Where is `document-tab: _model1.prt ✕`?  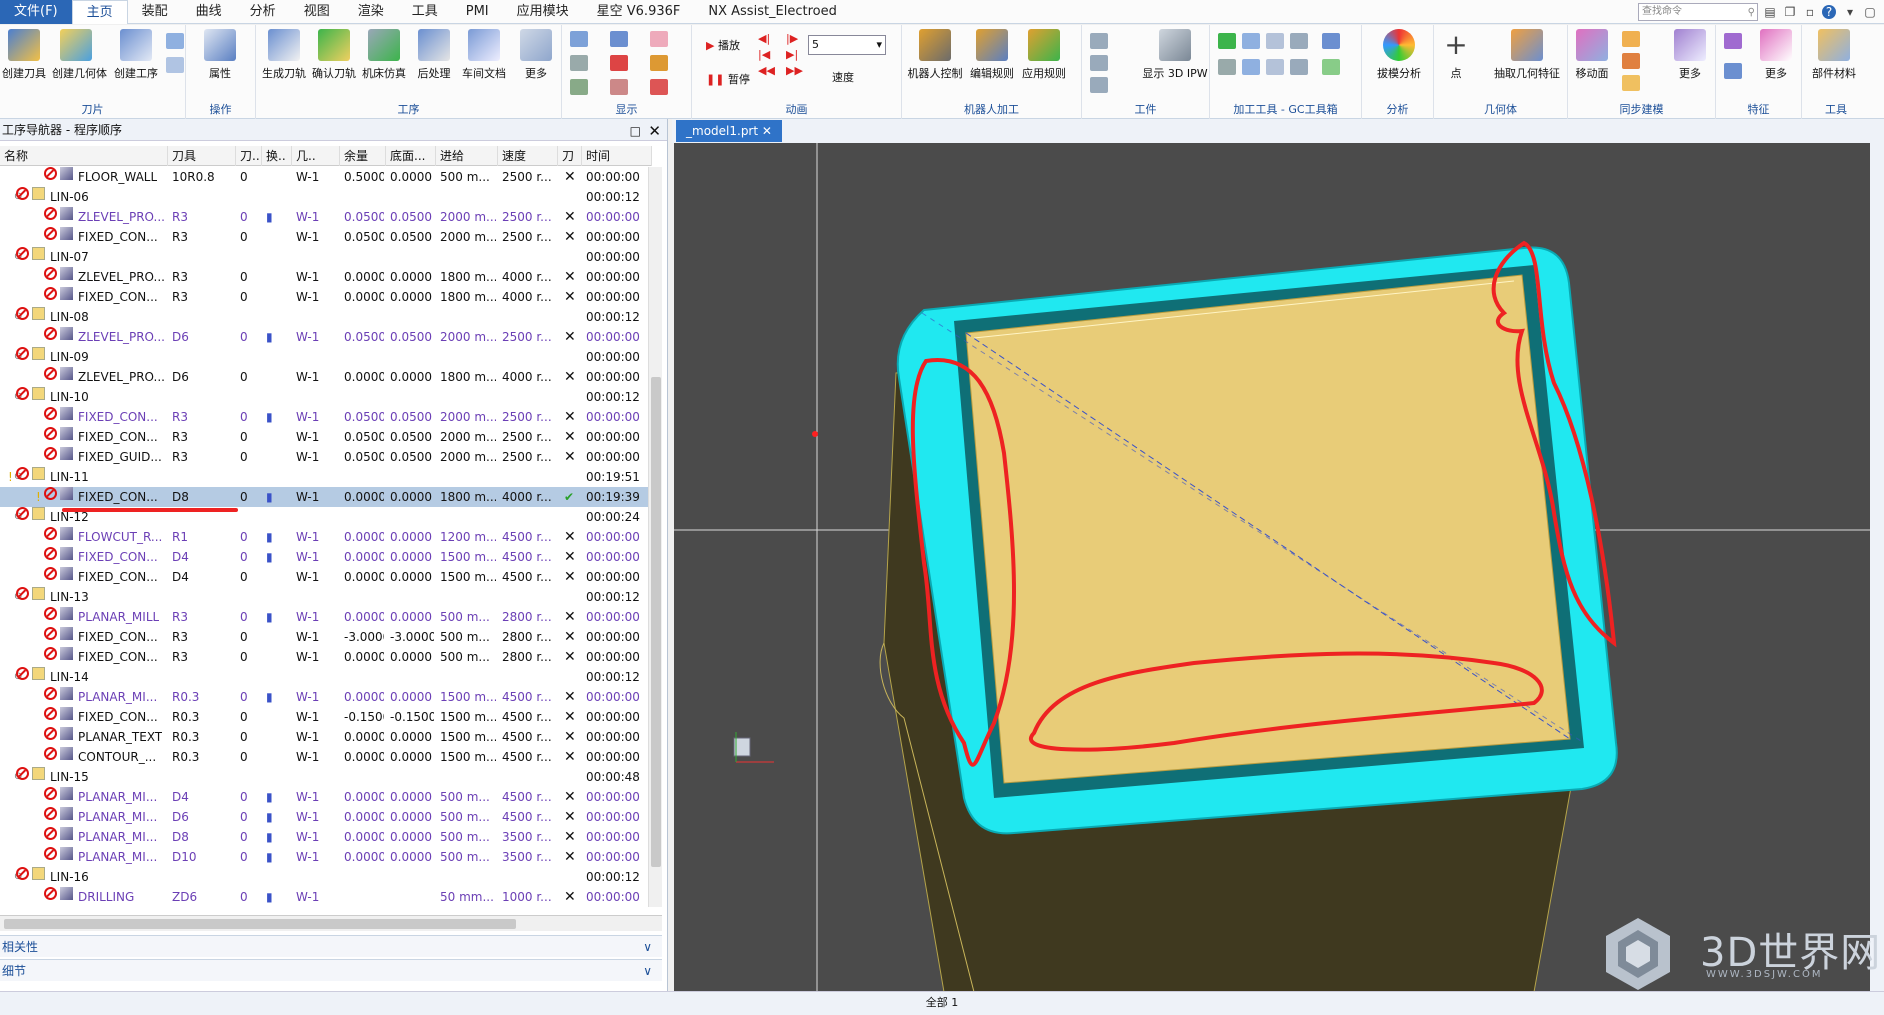
document-tab: _model1.prt ✕ is located at coordinates (729, 131).